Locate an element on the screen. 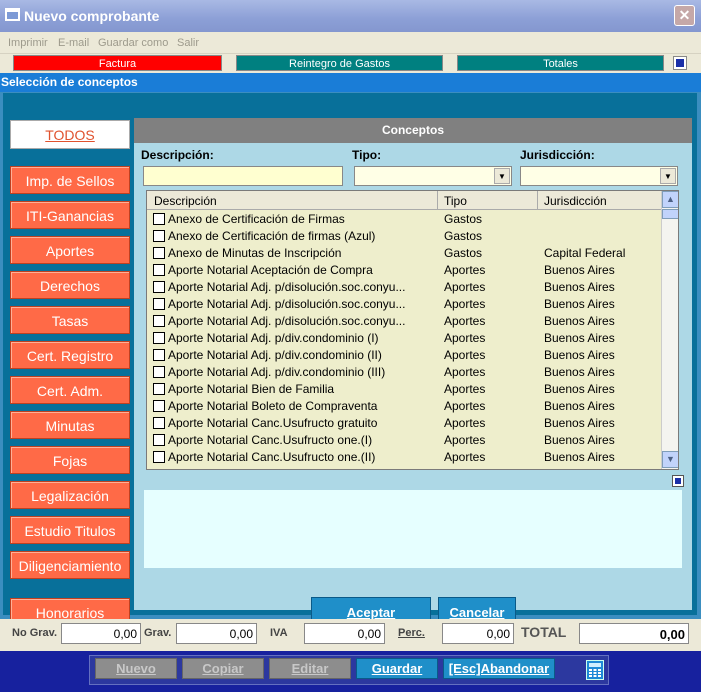 The width and height of the screenshot is (701, 692). abandonar-button: [Esc]Abandonar is located at coordinates (499, 668).